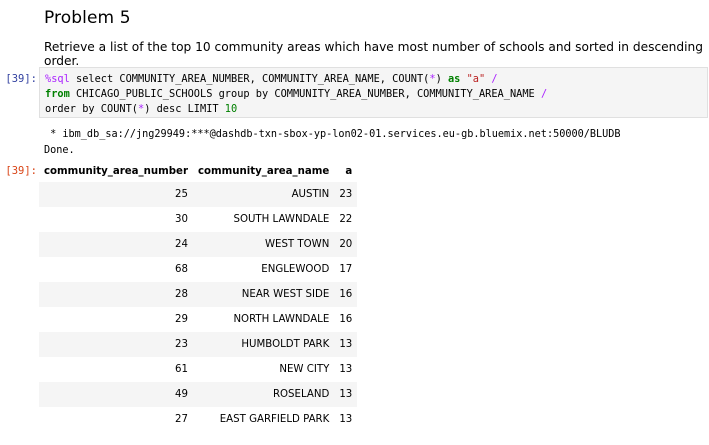 This screenshot has width=709, height=445. What do you see at coordinates (198, 244) in the screenshot?
I see `table-row: 24 WEST TOWN 20` at bounding box center [198, 244].